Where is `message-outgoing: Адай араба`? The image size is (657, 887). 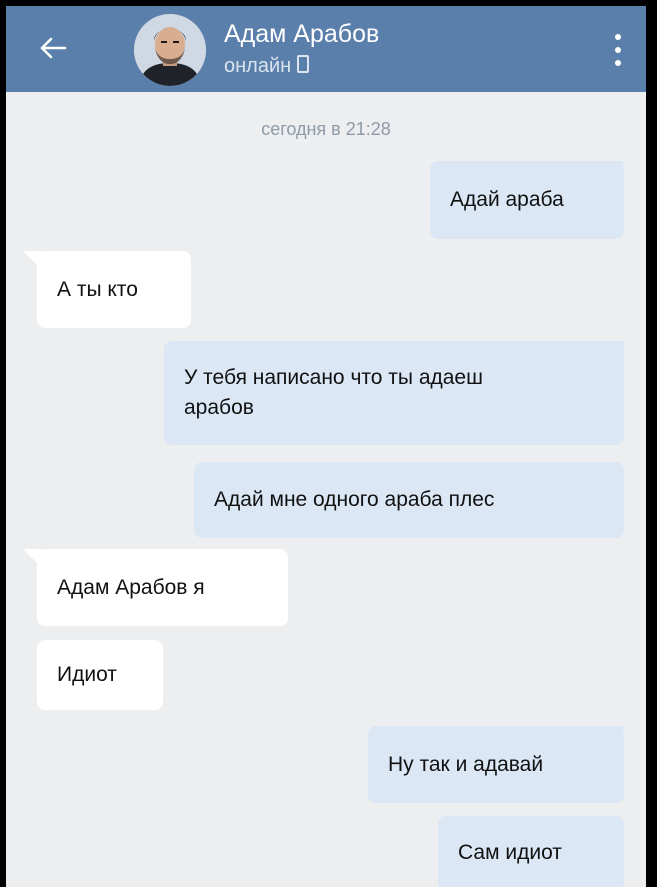 message-outgoing: Адай араба is located at coordinates (528, 200).